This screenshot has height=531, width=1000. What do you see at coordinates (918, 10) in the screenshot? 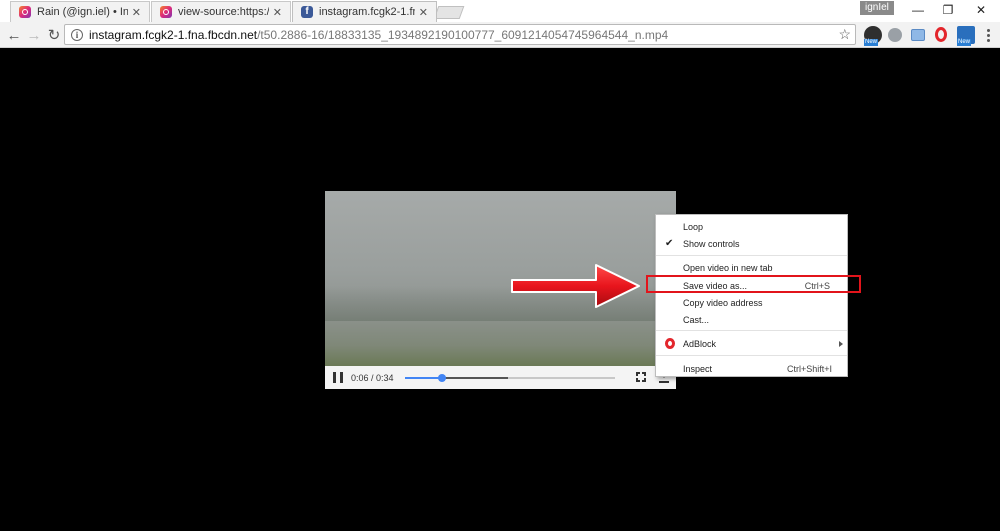
I see `minimize-button: —` at bounding box center [918, 10].